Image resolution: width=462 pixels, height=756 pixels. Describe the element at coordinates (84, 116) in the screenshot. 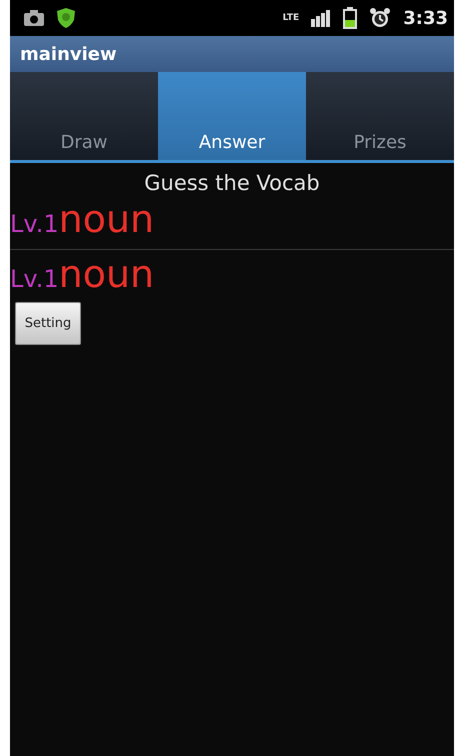

I see `tab: Draw` at that location.